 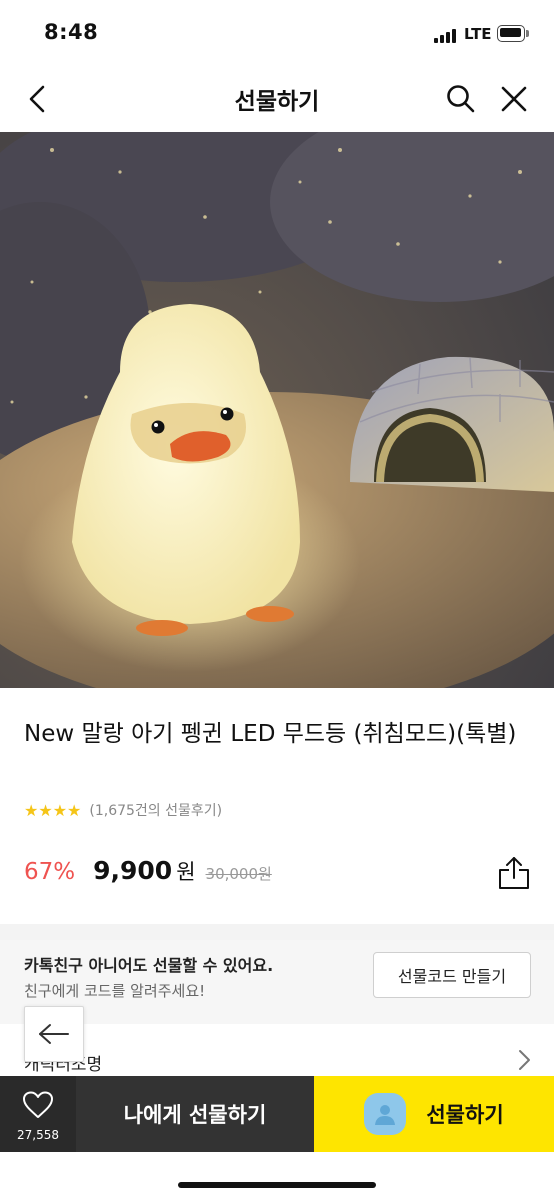 I want to click on currency-label: 원, so click(x=186, y=872).